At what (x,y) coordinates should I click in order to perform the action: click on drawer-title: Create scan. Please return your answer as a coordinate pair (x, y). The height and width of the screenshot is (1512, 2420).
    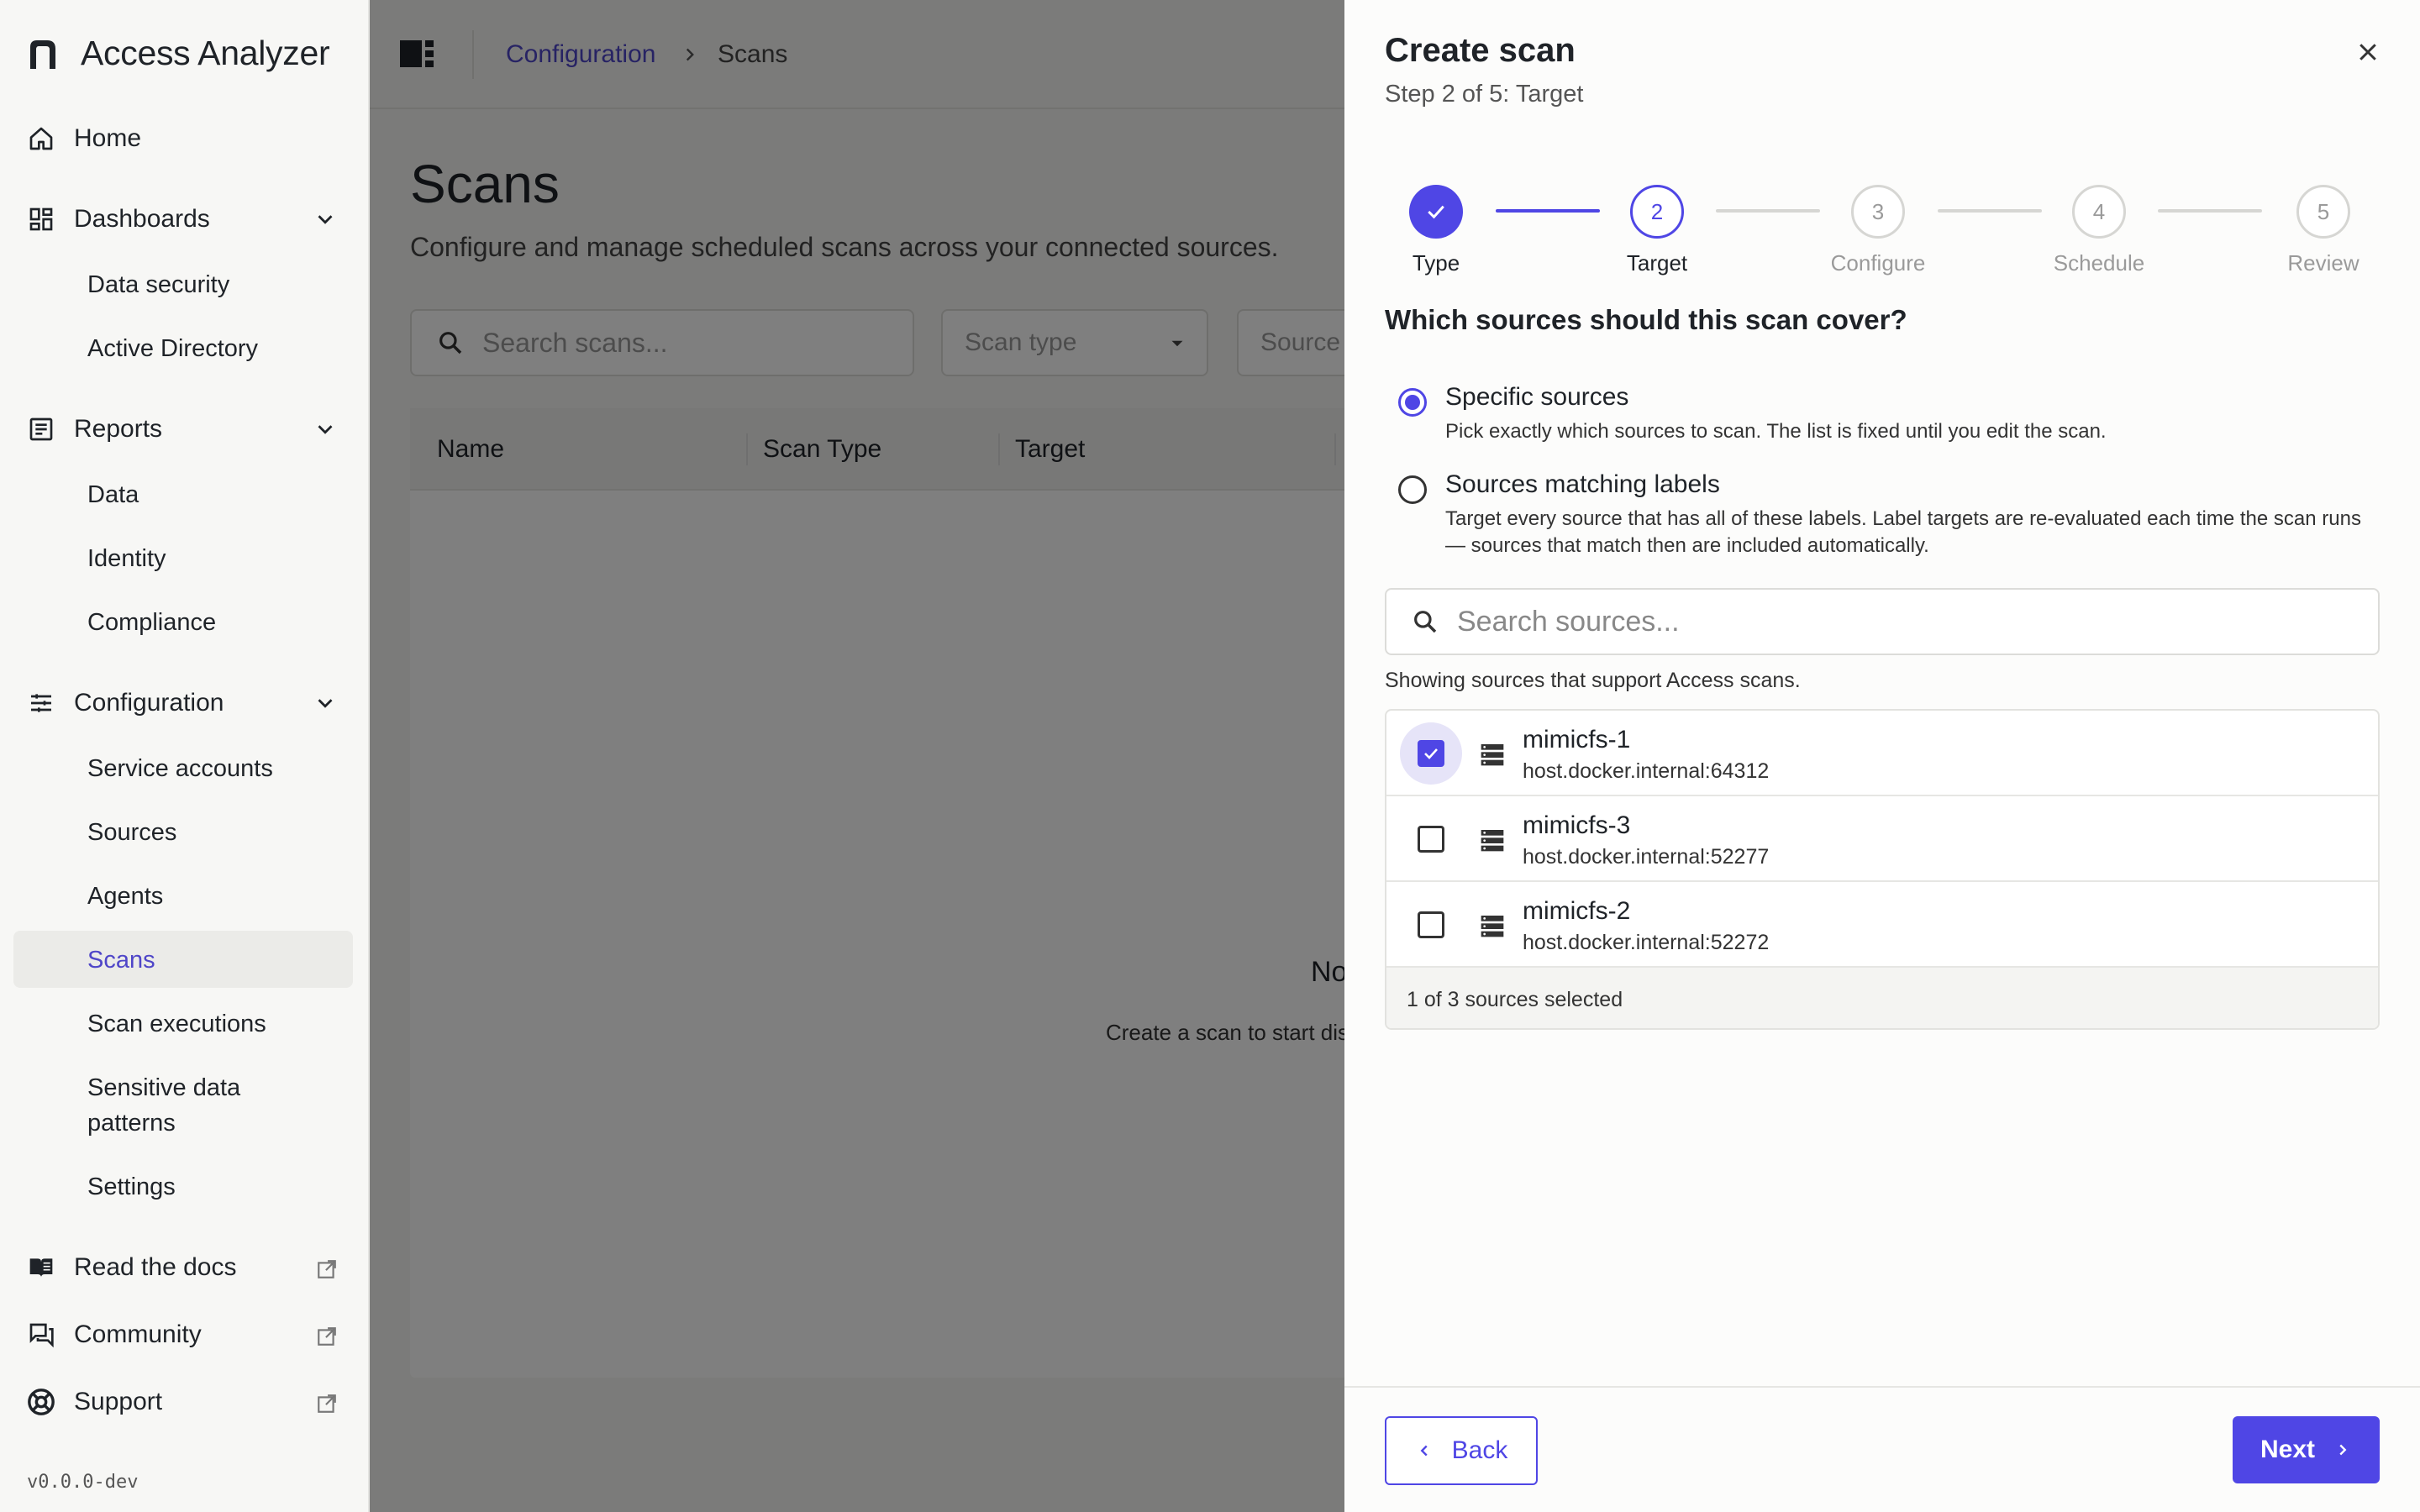
    Looking at the image, I should click on (1480, 50).